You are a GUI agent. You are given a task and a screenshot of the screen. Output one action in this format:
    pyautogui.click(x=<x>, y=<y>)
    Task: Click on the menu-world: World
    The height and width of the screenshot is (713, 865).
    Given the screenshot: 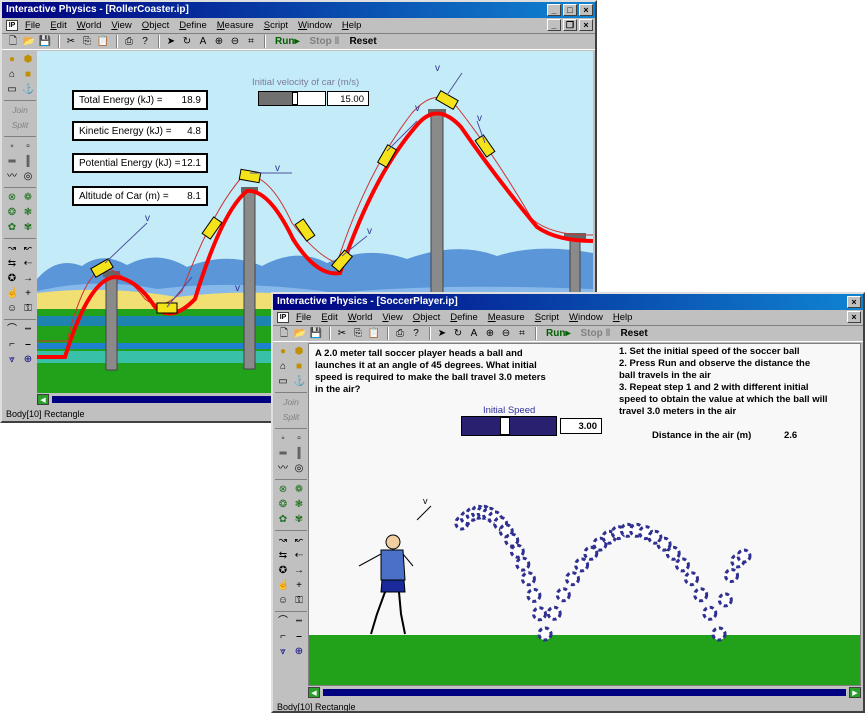 What is the action you would take?
    pyautogui.click(x=360, y=317)
    